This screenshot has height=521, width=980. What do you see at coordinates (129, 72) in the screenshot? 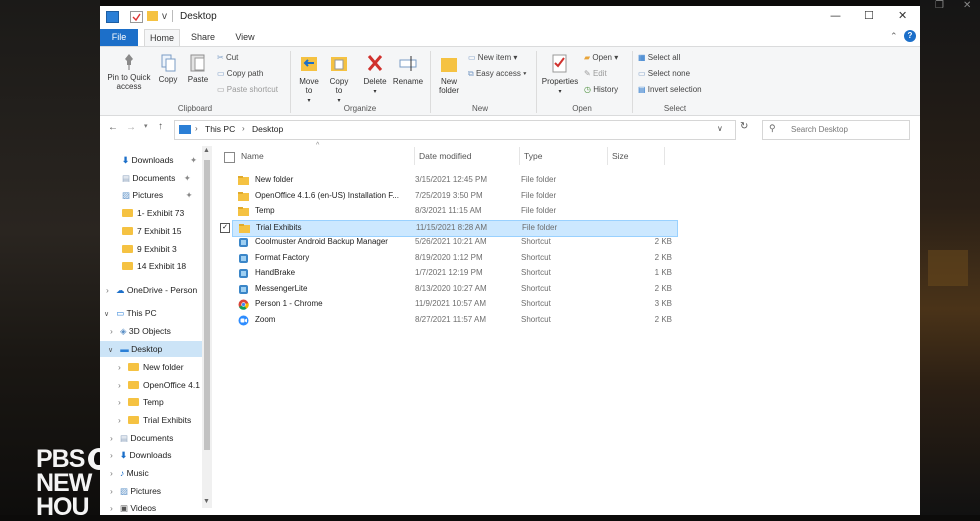
I see `pin-quick-access-button: Pin to Quick access` at bounding box center [129, 72].